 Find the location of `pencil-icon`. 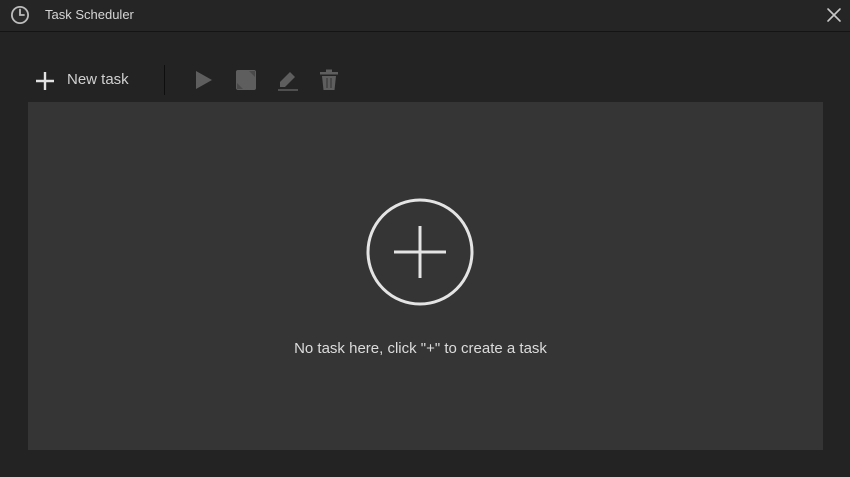

pencil-icon is located at coordinates (288, 80).